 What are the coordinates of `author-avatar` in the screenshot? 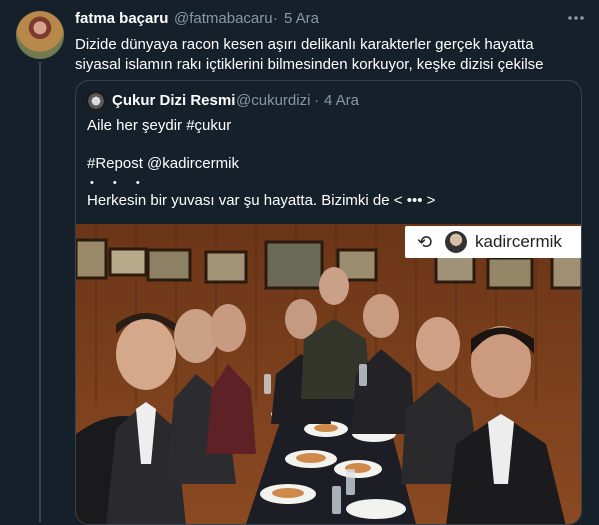 It's located at (40, 35).